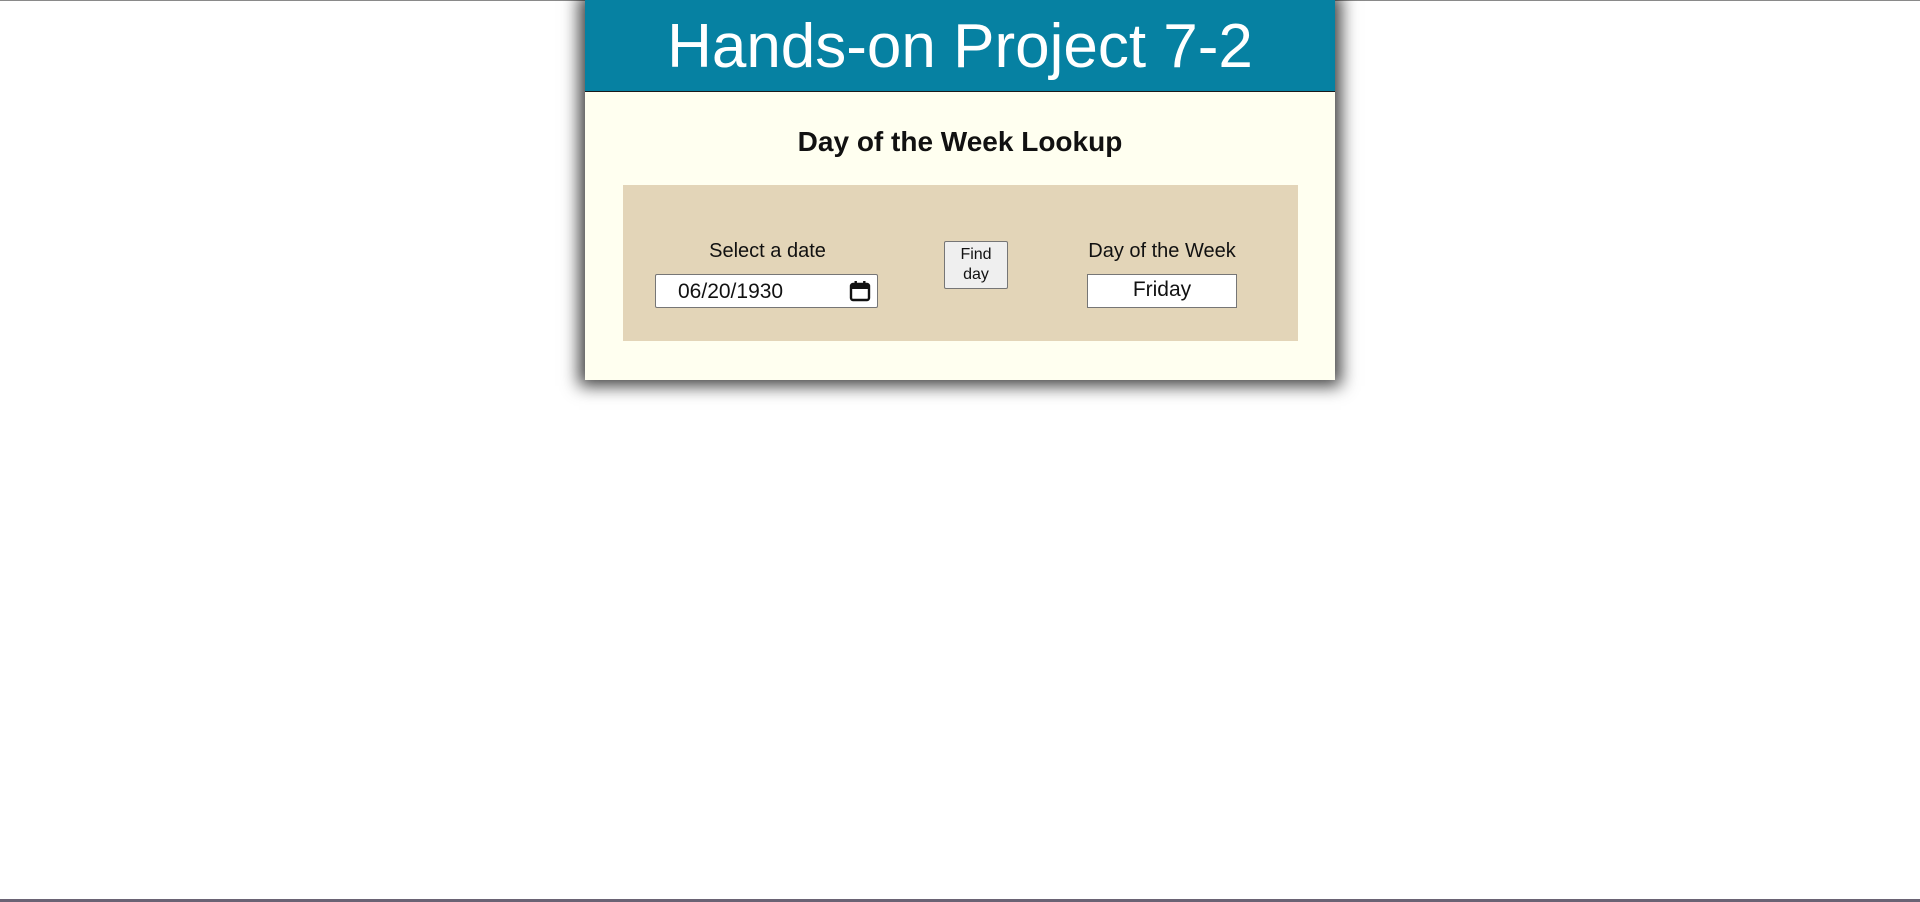 This screenshot has width=1920, height=902. Describe the element at coordinates (767, 251) in the screenshot. I see `date-field-label: Select a date` at that location.